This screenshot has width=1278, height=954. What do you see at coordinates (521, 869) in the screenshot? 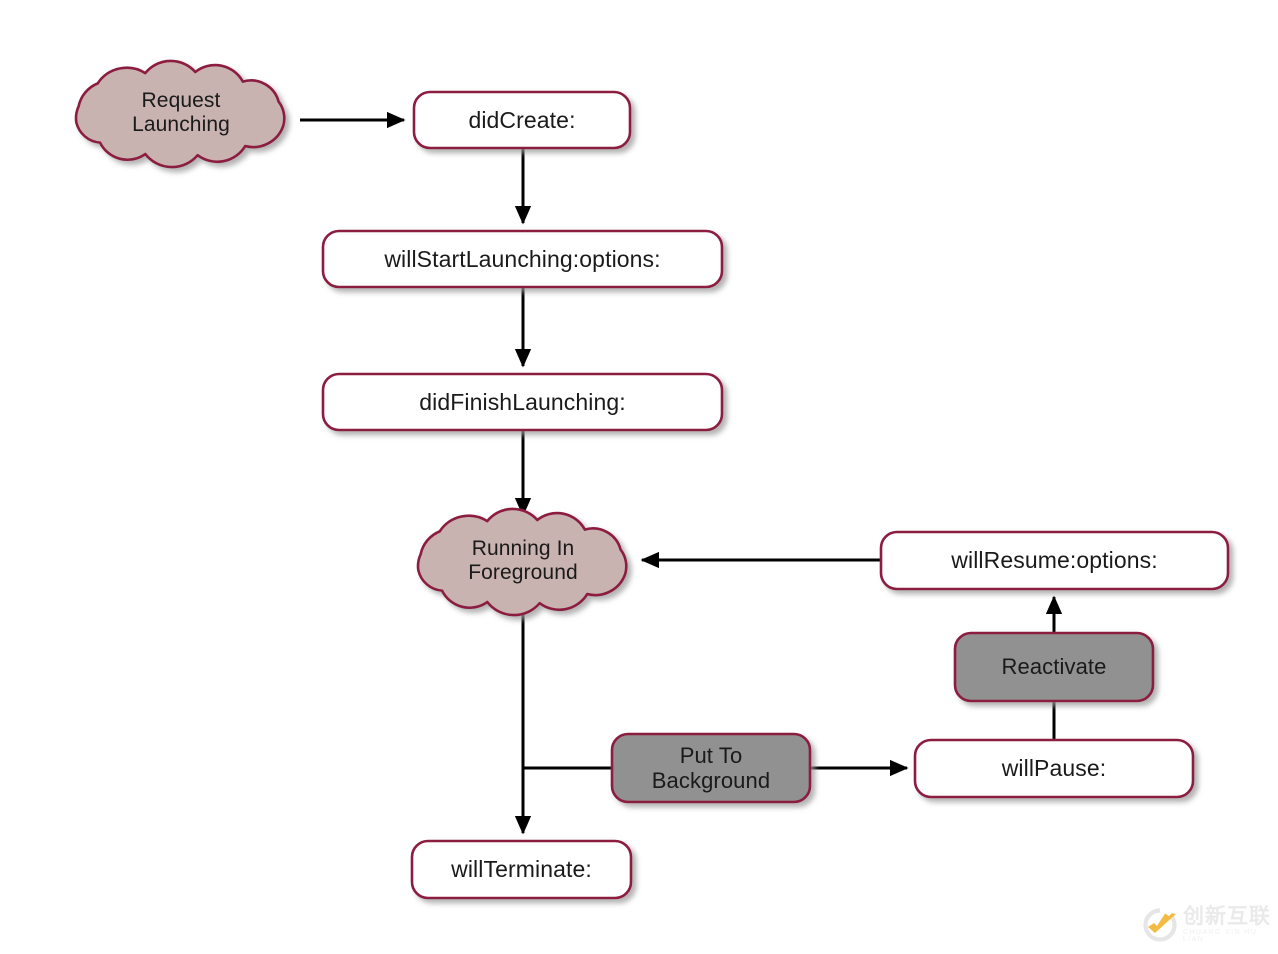
I see `node-label-will-terminate: willTerminate:` at bounding box center [521, 869].